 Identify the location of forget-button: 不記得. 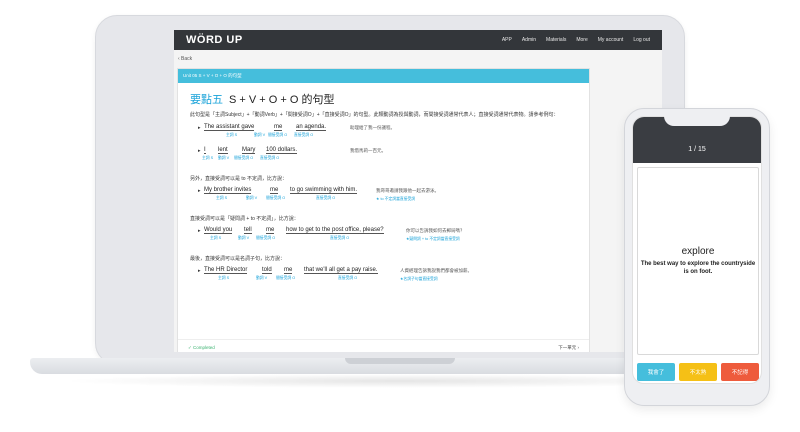
(740, 372).